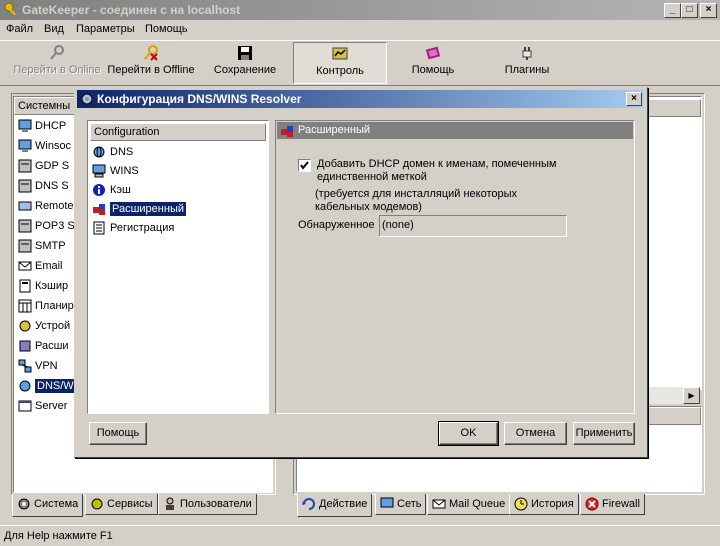 The height and width of the screenshot is (546, 720). I want to click on dns-wins-icon, so click(25, 386).